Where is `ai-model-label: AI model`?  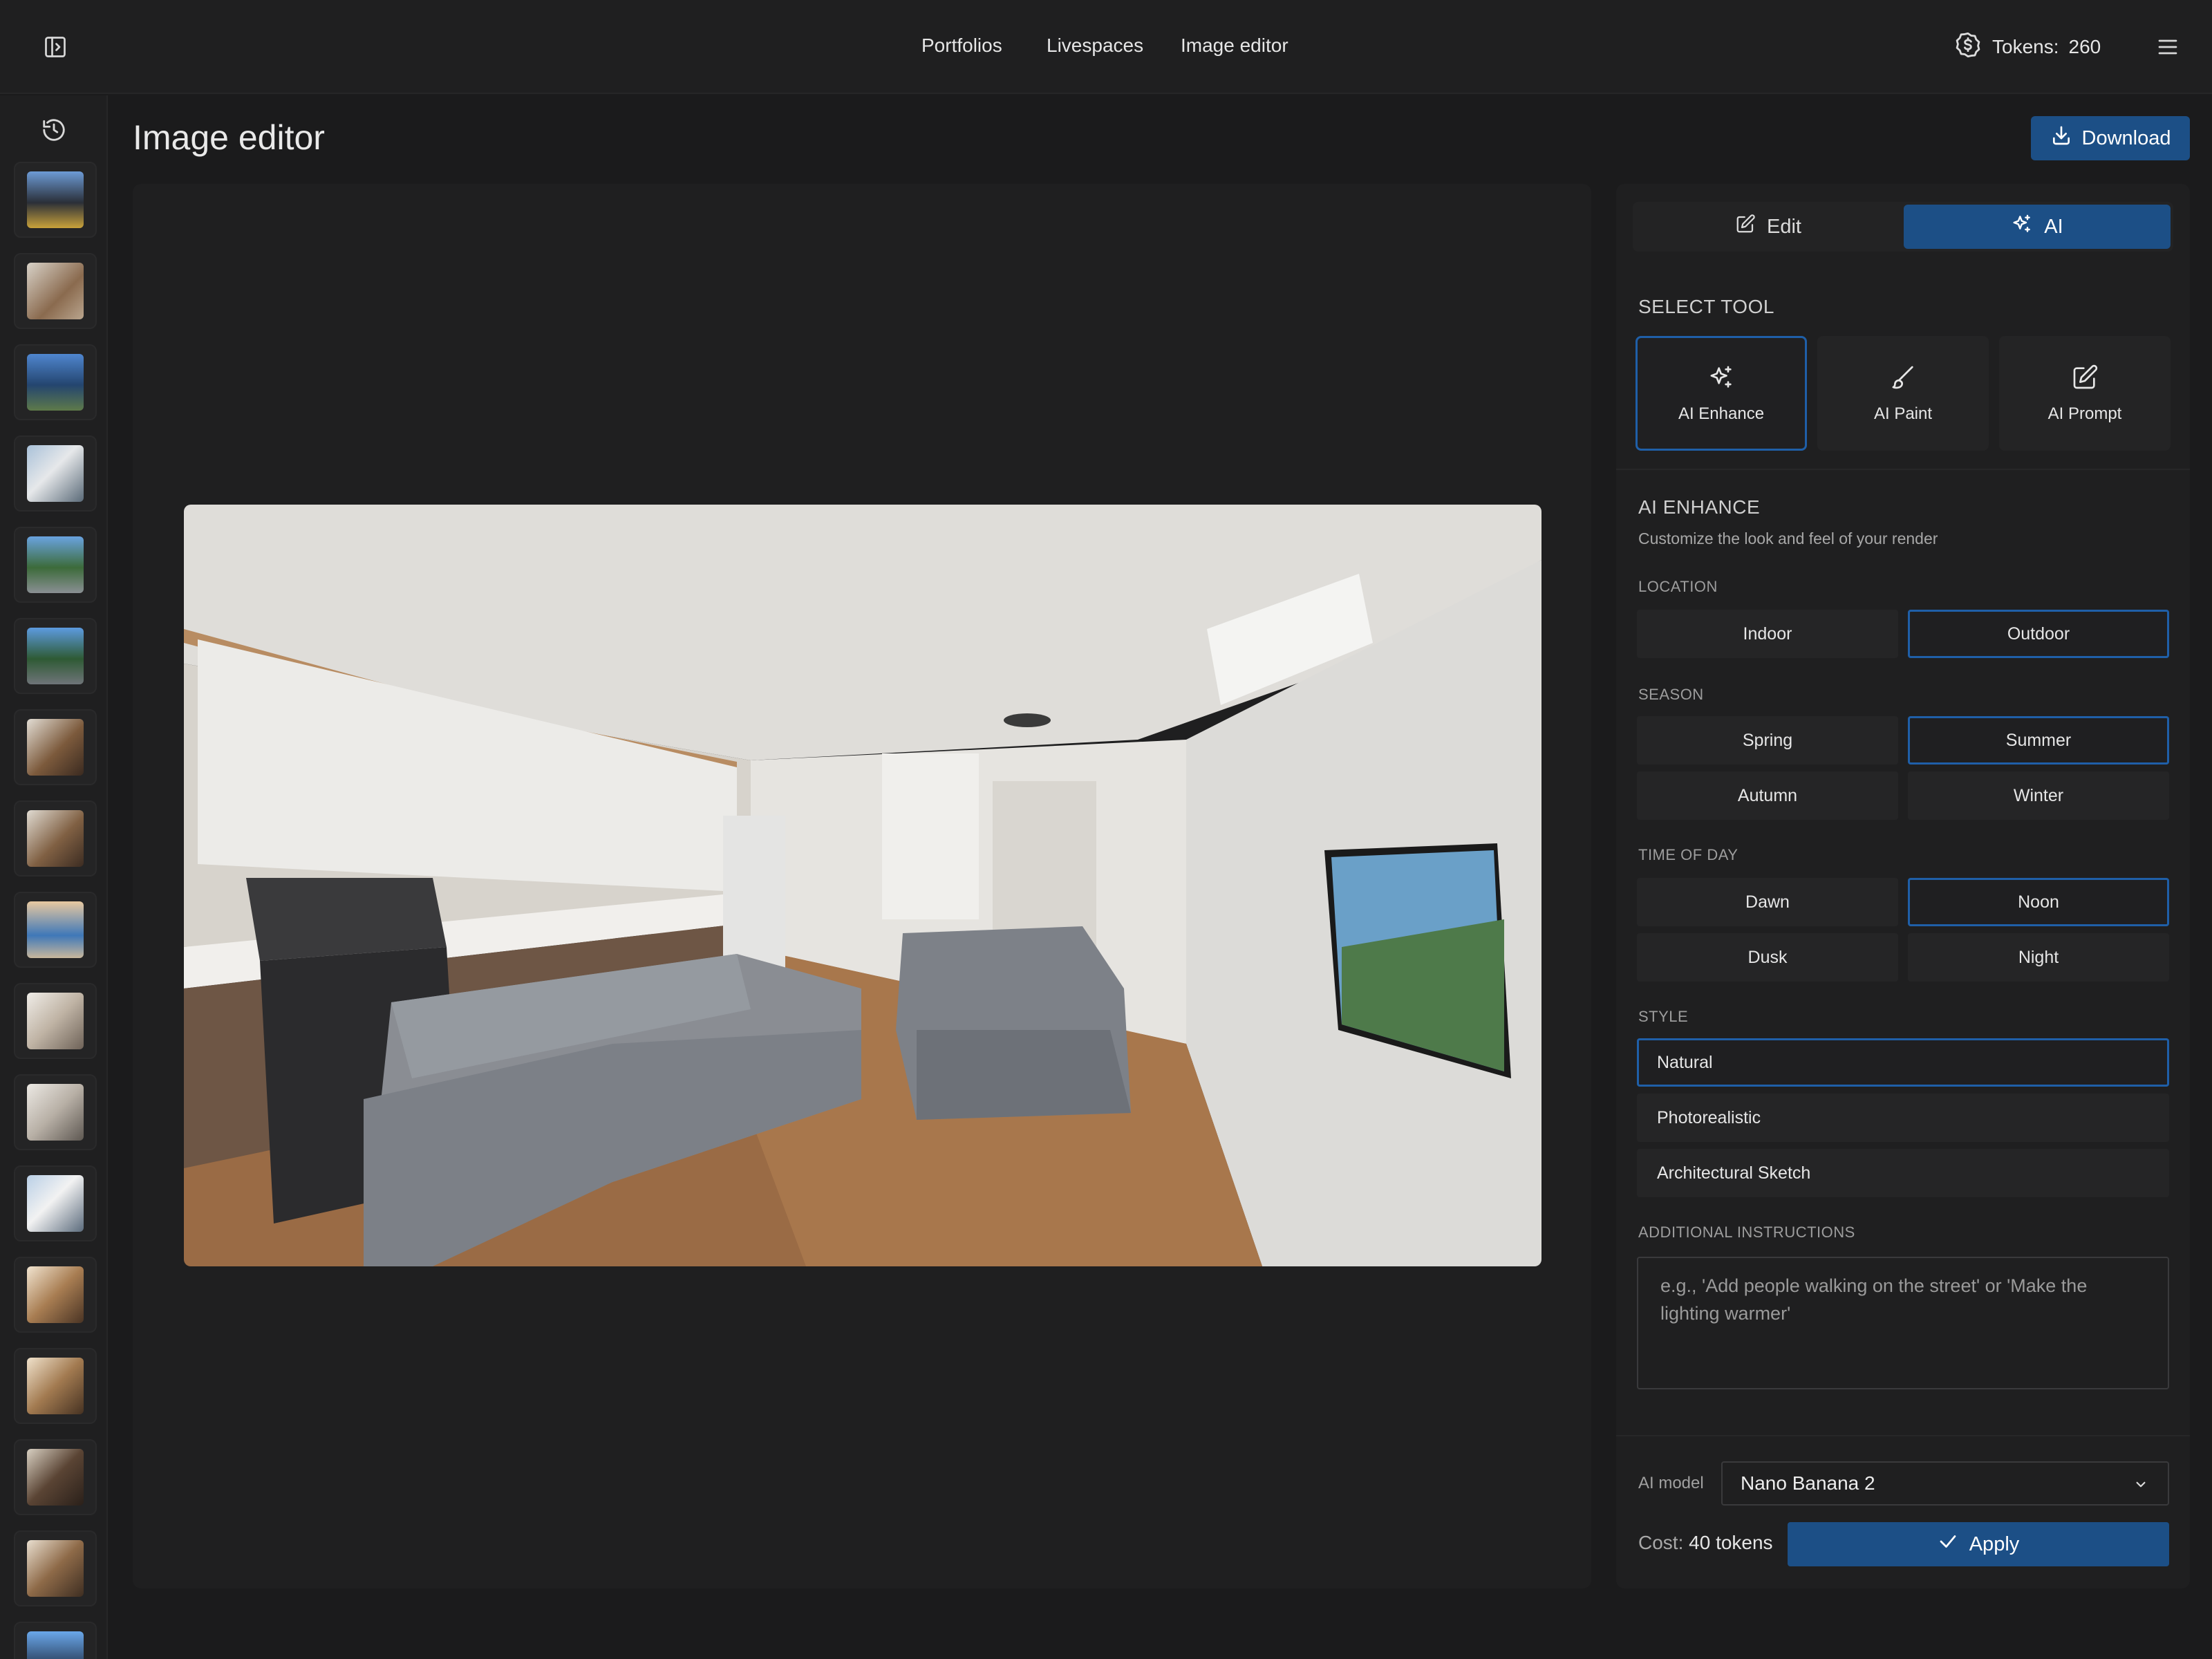 ai-model-label: AI model is located at coordinates (1671, 1483).